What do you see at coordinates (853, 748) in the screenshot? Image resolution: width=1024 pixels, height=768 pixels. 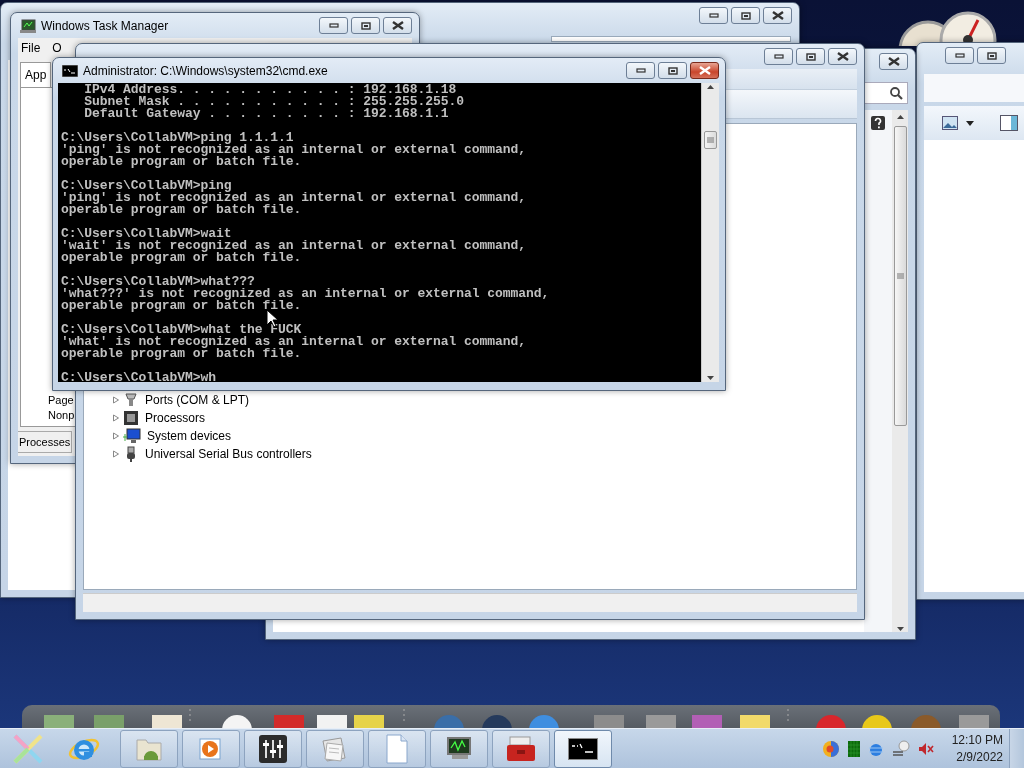 I see `grid-icon` at bounding box center [853, 748].